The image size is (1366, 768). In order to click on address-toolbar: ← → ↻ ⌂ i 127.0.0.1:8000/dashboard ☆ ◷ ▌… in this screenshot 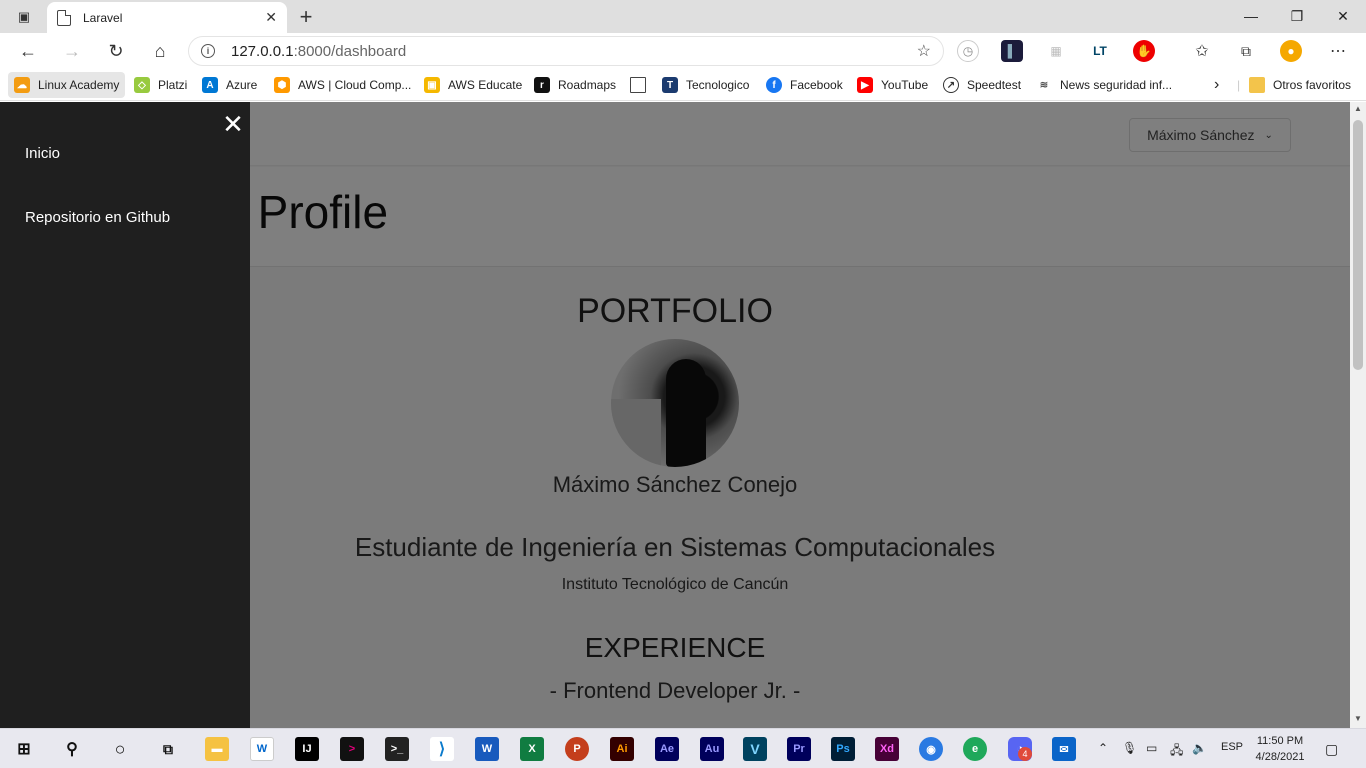, I will do `click(683, 51)`.